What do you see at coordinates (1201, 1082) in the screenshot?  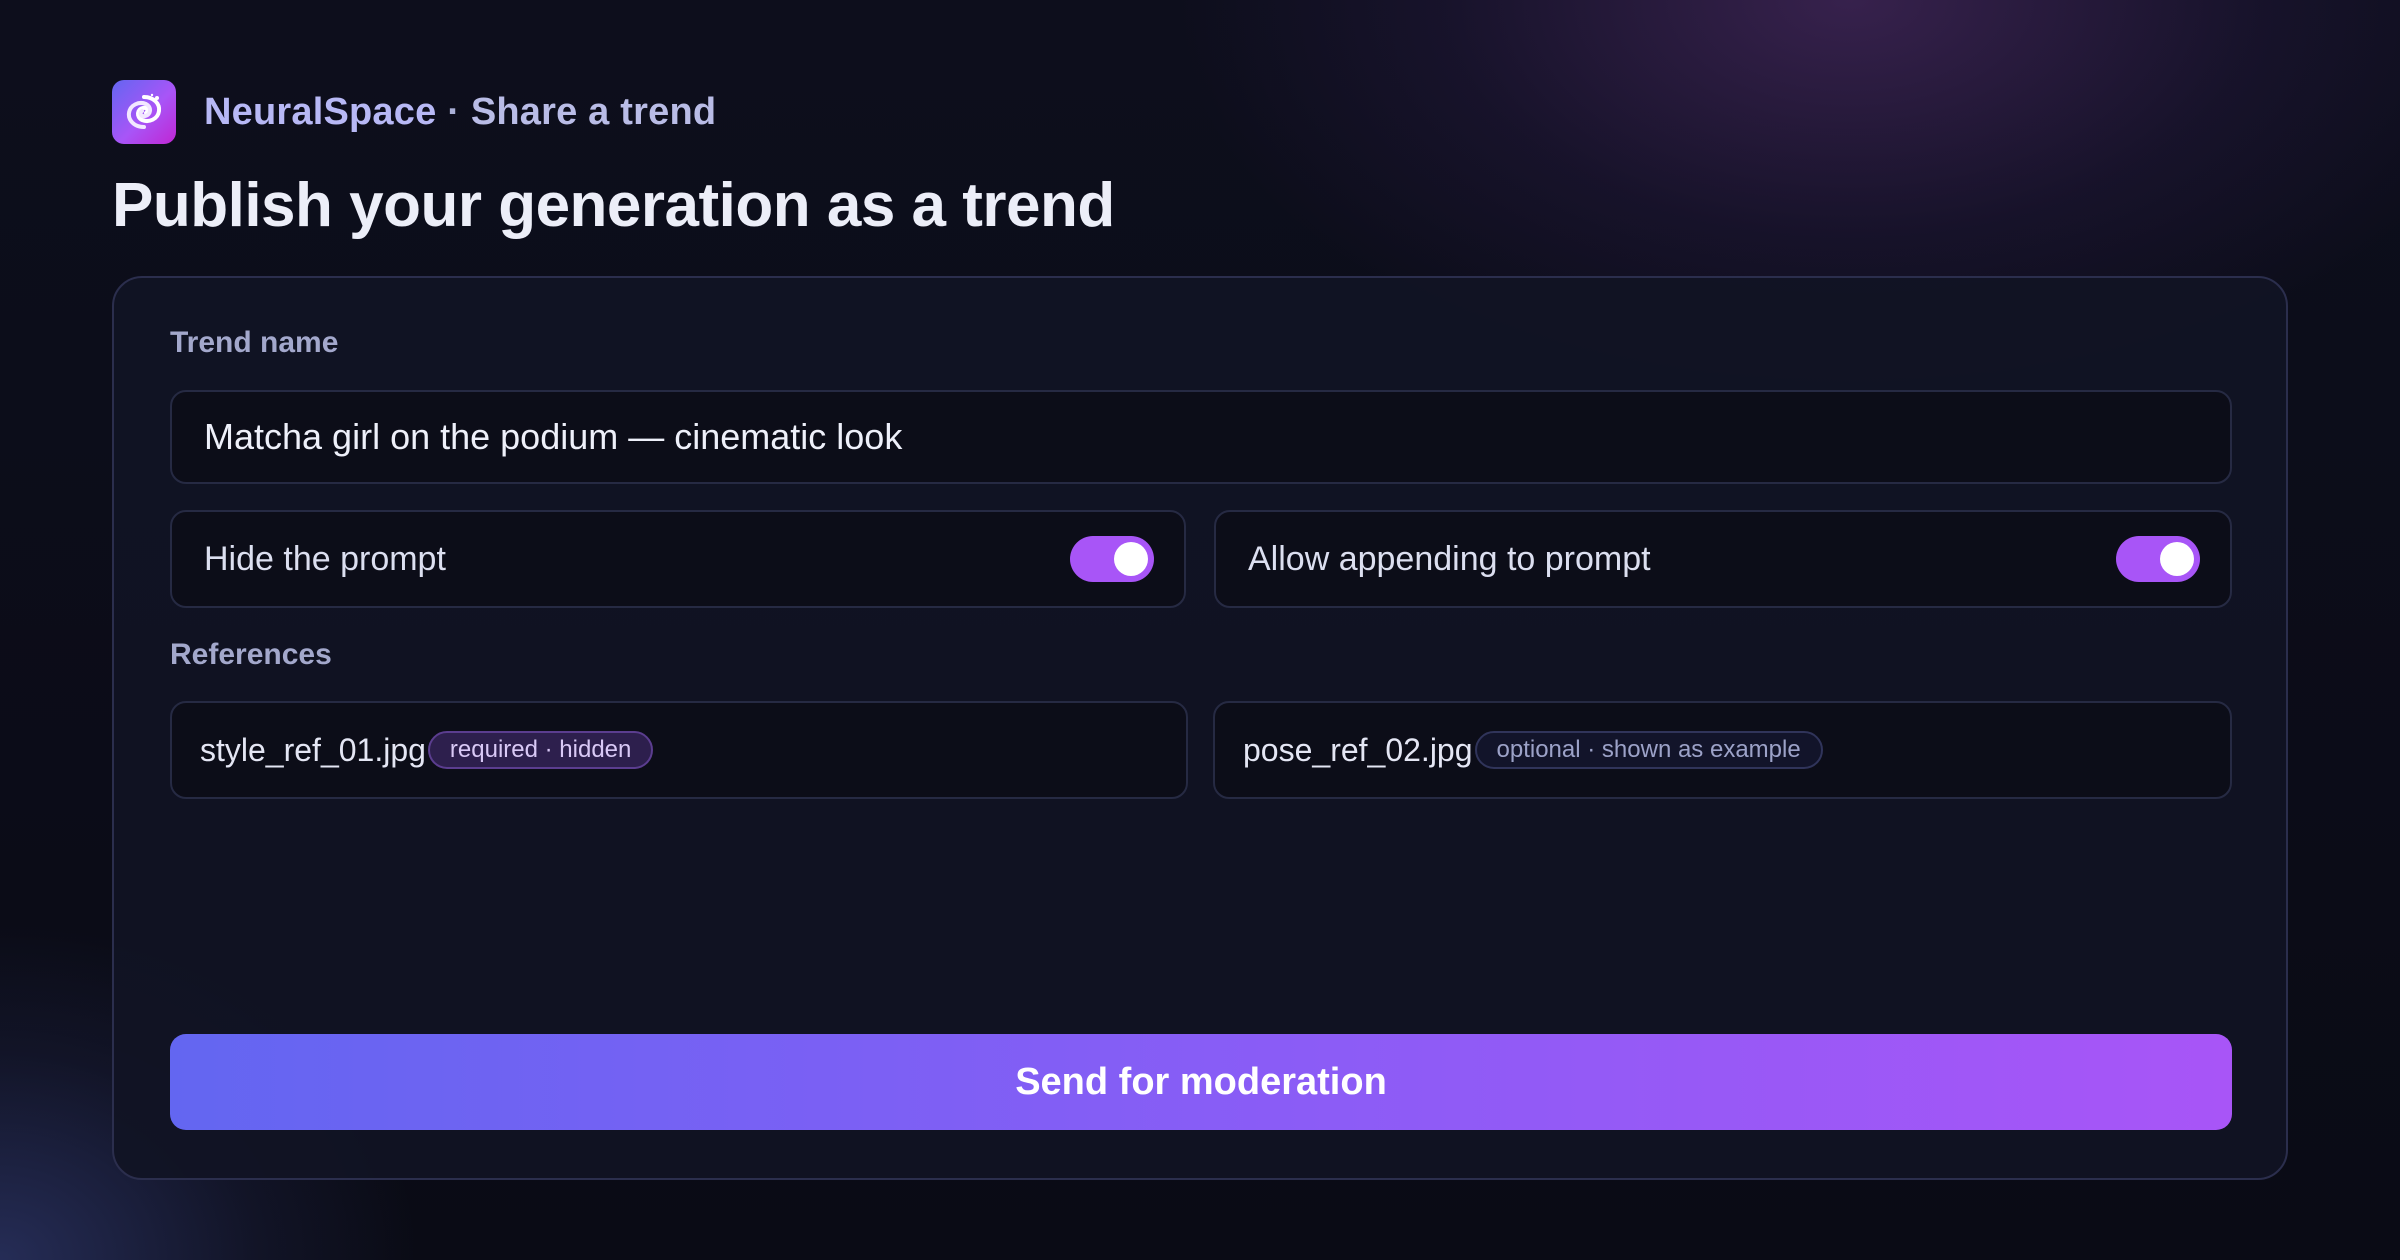 I see `send-for-moderation-button: Send for moderation` at bounding box center [1201, 1082].